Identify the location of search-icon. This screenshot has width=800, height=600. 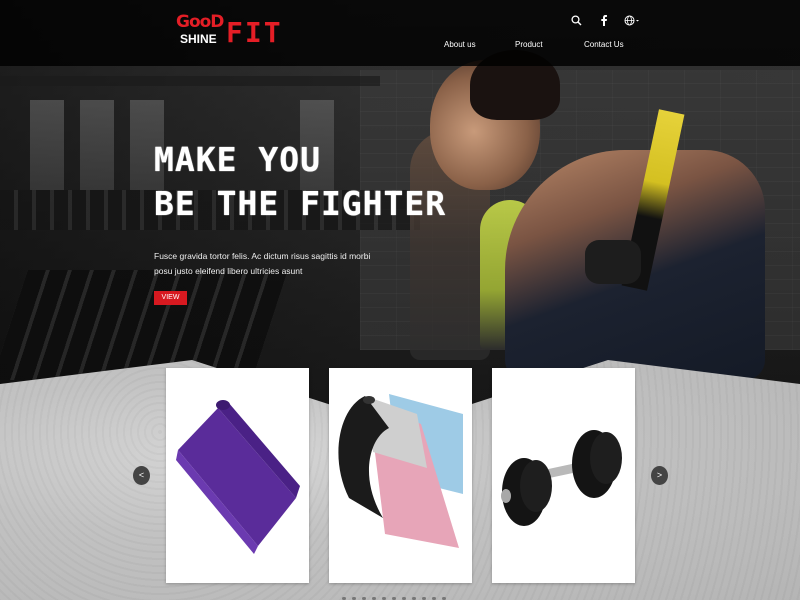
(576, 20).